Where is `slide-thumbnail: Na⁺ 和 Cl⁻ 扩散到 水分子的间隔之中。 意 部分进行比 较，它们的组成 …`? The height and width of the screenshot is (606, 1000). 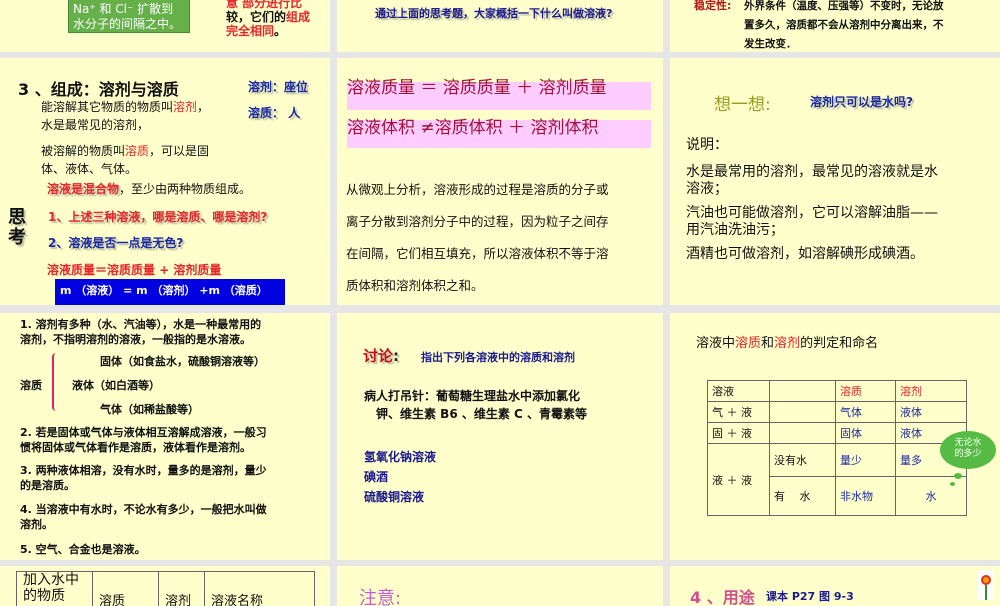 slide-thumbnail: Na⁺ 和 Cl⁻ 扩散到 水分子的间隔之中。 意 部分进行比 较，它们的组成 … is located at coordinates (165, 26).